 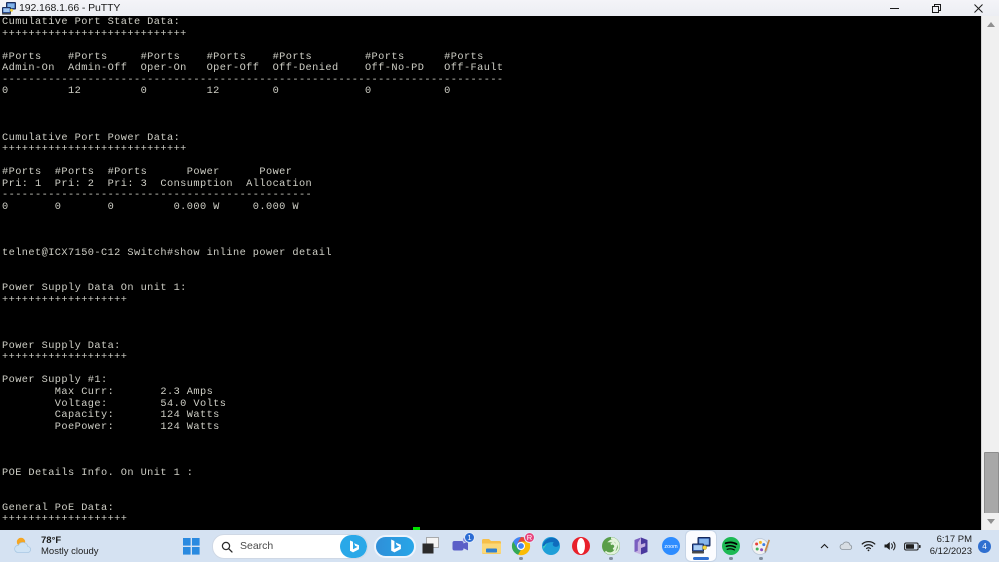 I want to click on sun-cloud-icon, so click(x=24, y=546).